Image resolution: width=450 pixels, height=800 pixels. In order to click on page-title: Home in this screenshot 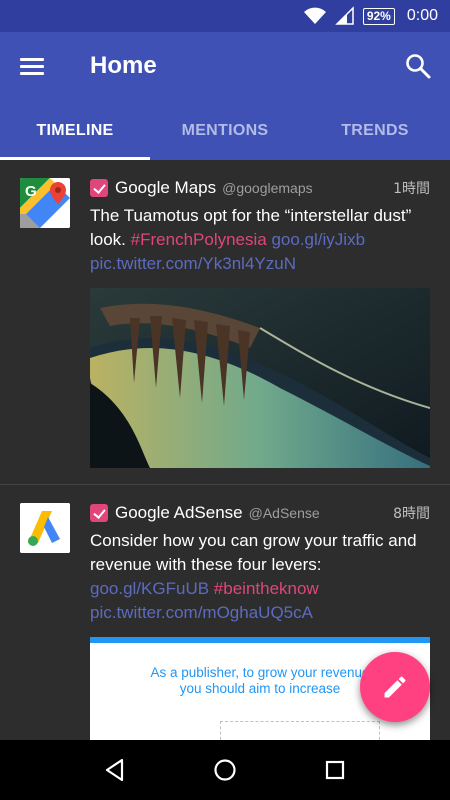, I will do `click(123, 65)`.